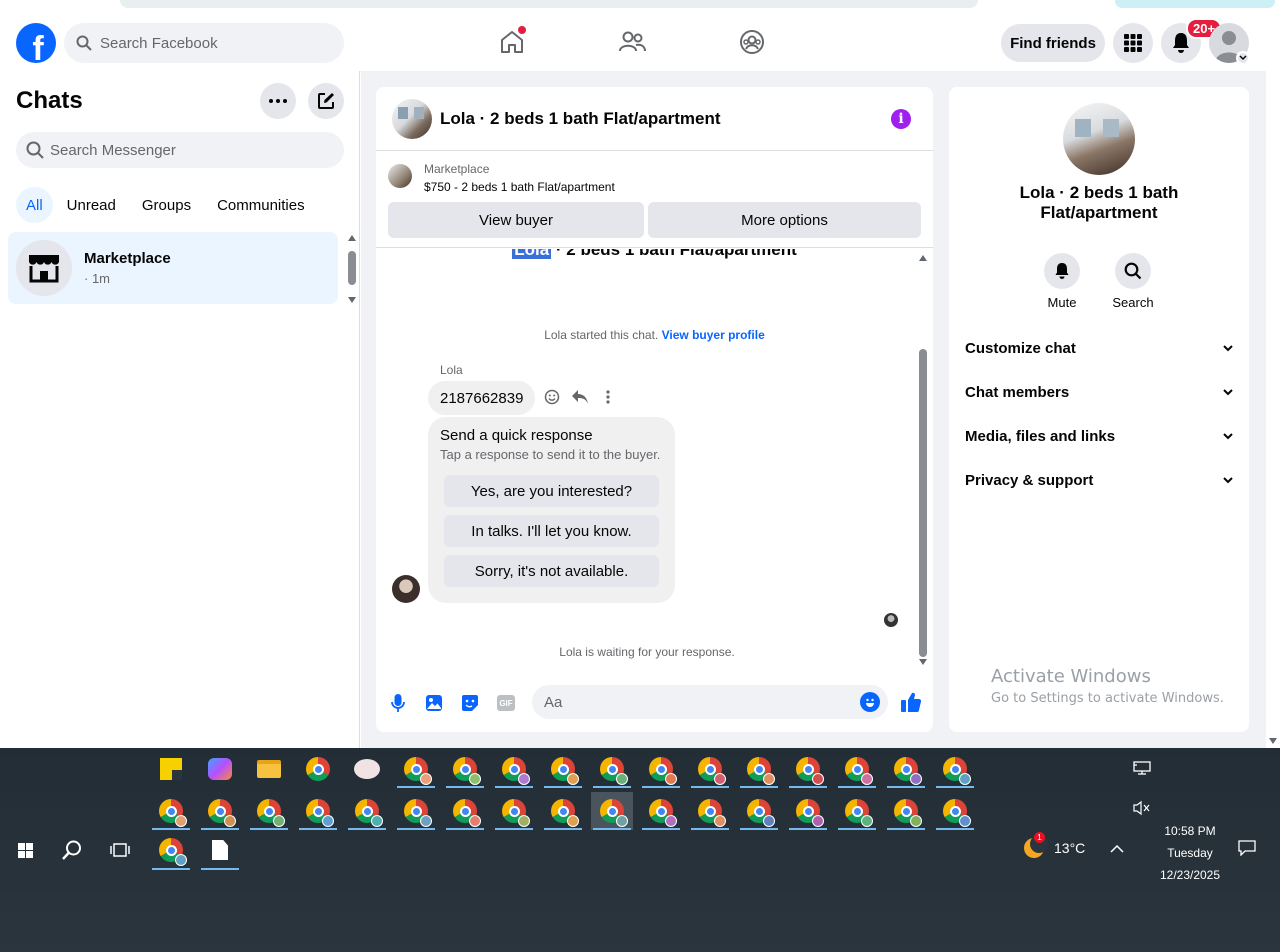 Image resolution: width=1280 pixels, height=952 pixels. Describe the element at coordinates (506, 703) in the screenshot. I see `gif-icon: GIF` at that location.